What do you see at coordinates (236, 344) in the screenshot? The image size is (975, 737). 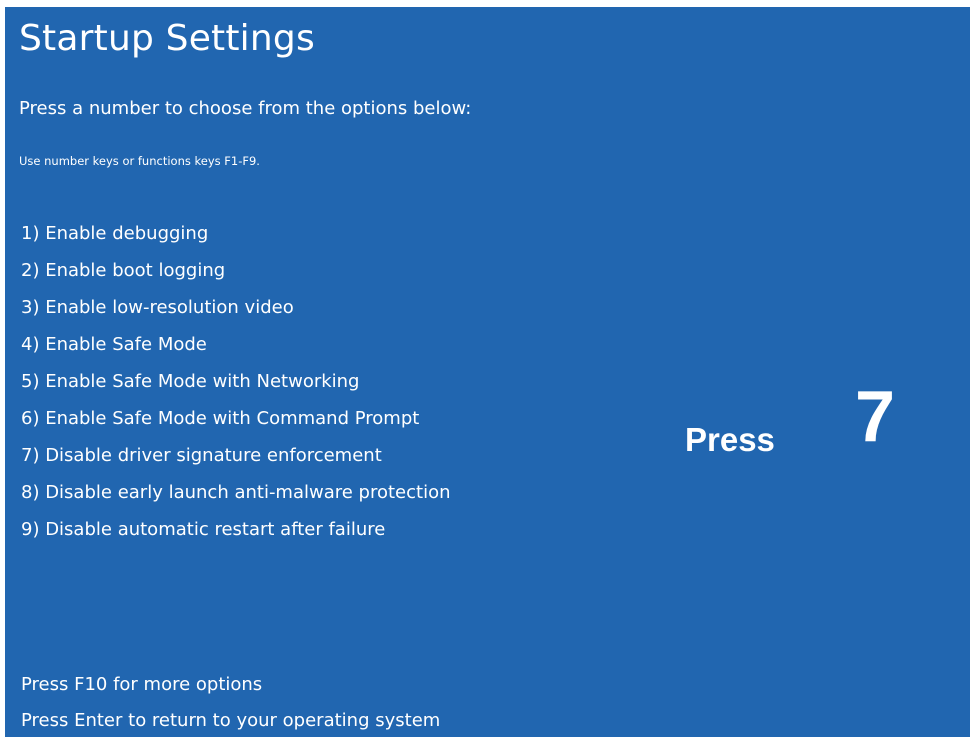 I see `option-enable-safe-mode: 4) Enable Safe Mode` at bounding box center [236, 344].